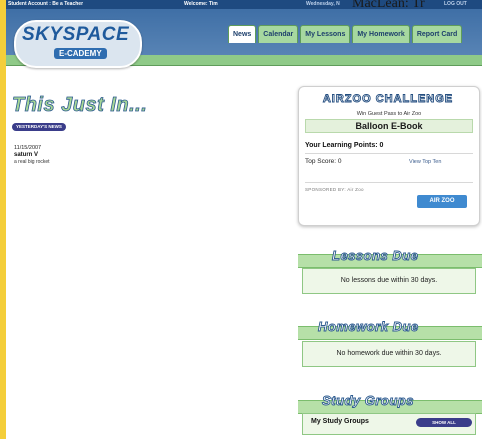  I want to click on tab-news: News, so click(242, 34).